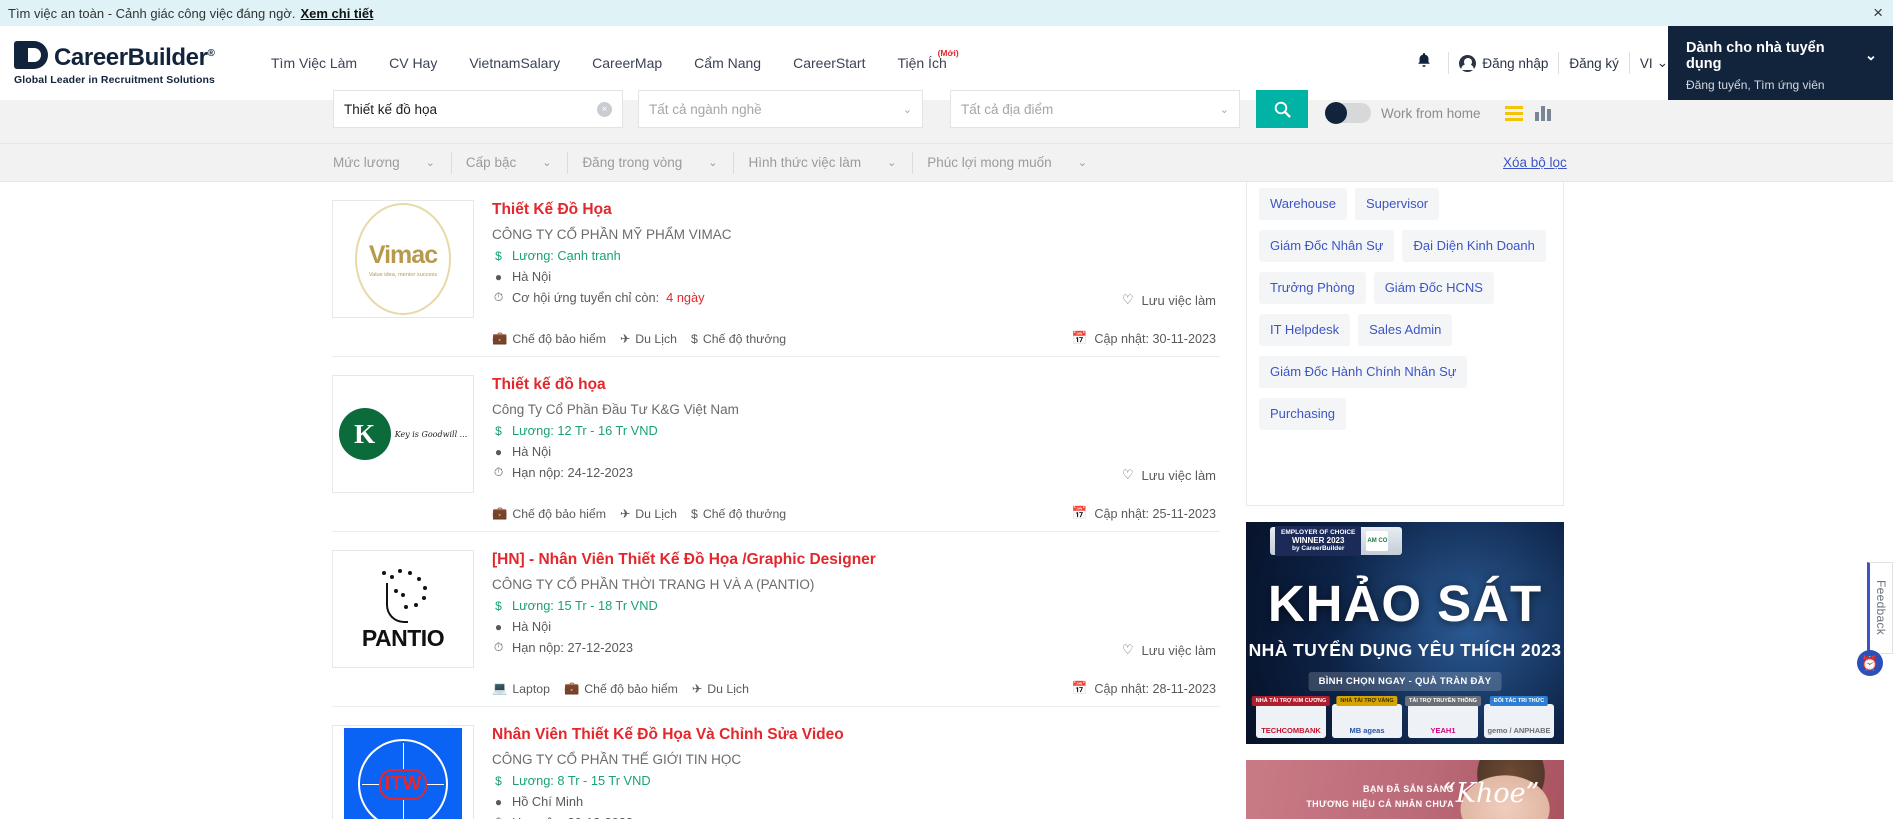 The image size is (1893, 819). Describe the element at coordinates (627, 63) in the screenshot. I see `nav-item-careermap: CareerMap` at that location.